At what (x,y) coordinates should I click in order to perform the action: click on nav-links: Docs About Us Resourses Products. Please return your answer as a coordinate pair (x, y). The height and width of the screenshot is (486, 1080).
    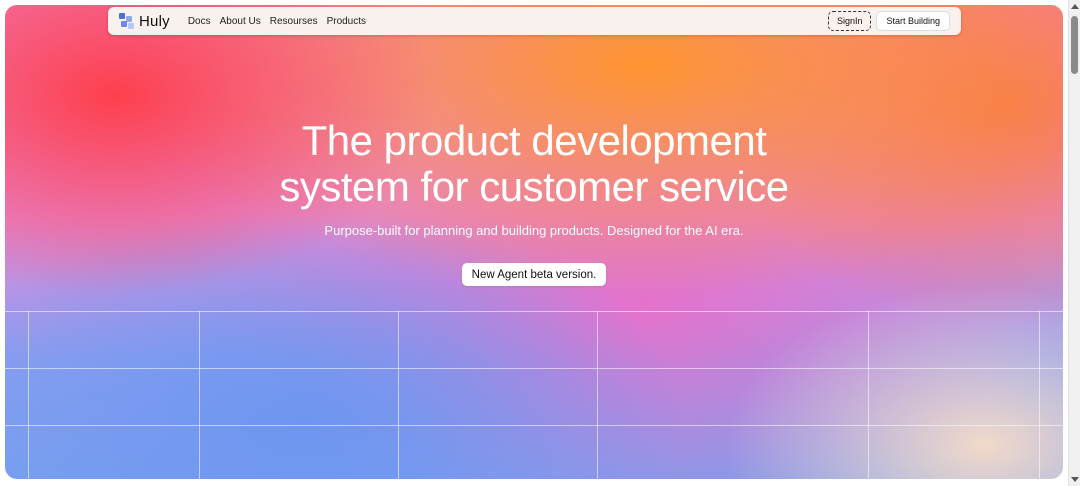
    Looking at the image, I should click on (277, 21).